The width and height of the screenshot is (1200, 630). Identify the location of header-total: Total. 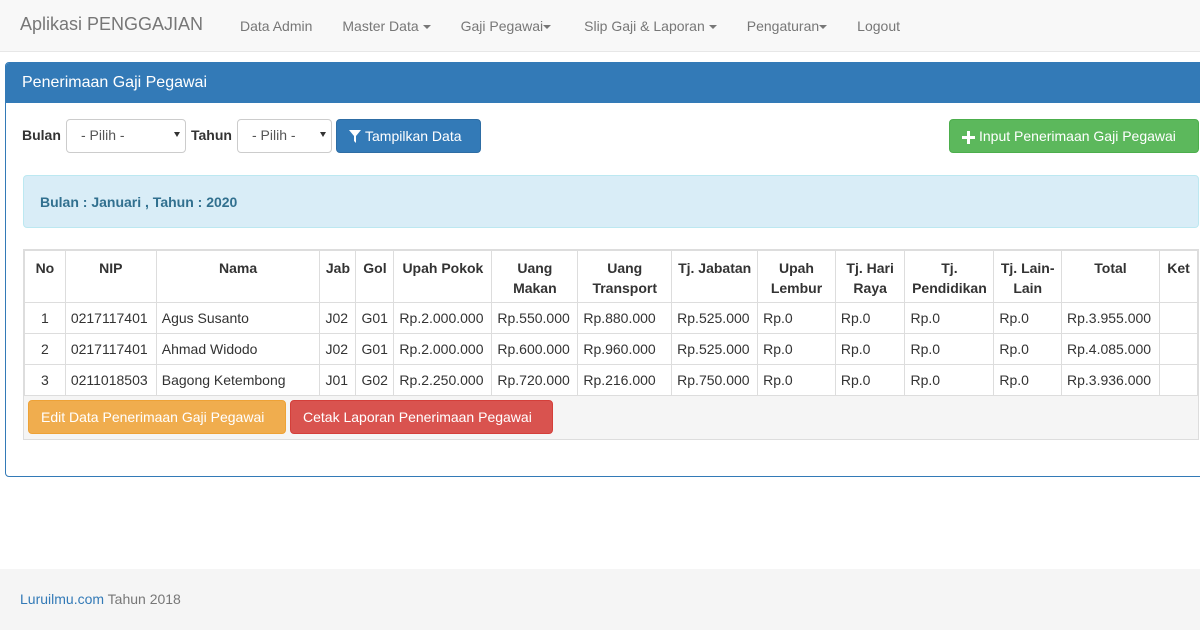
(1110, 276).